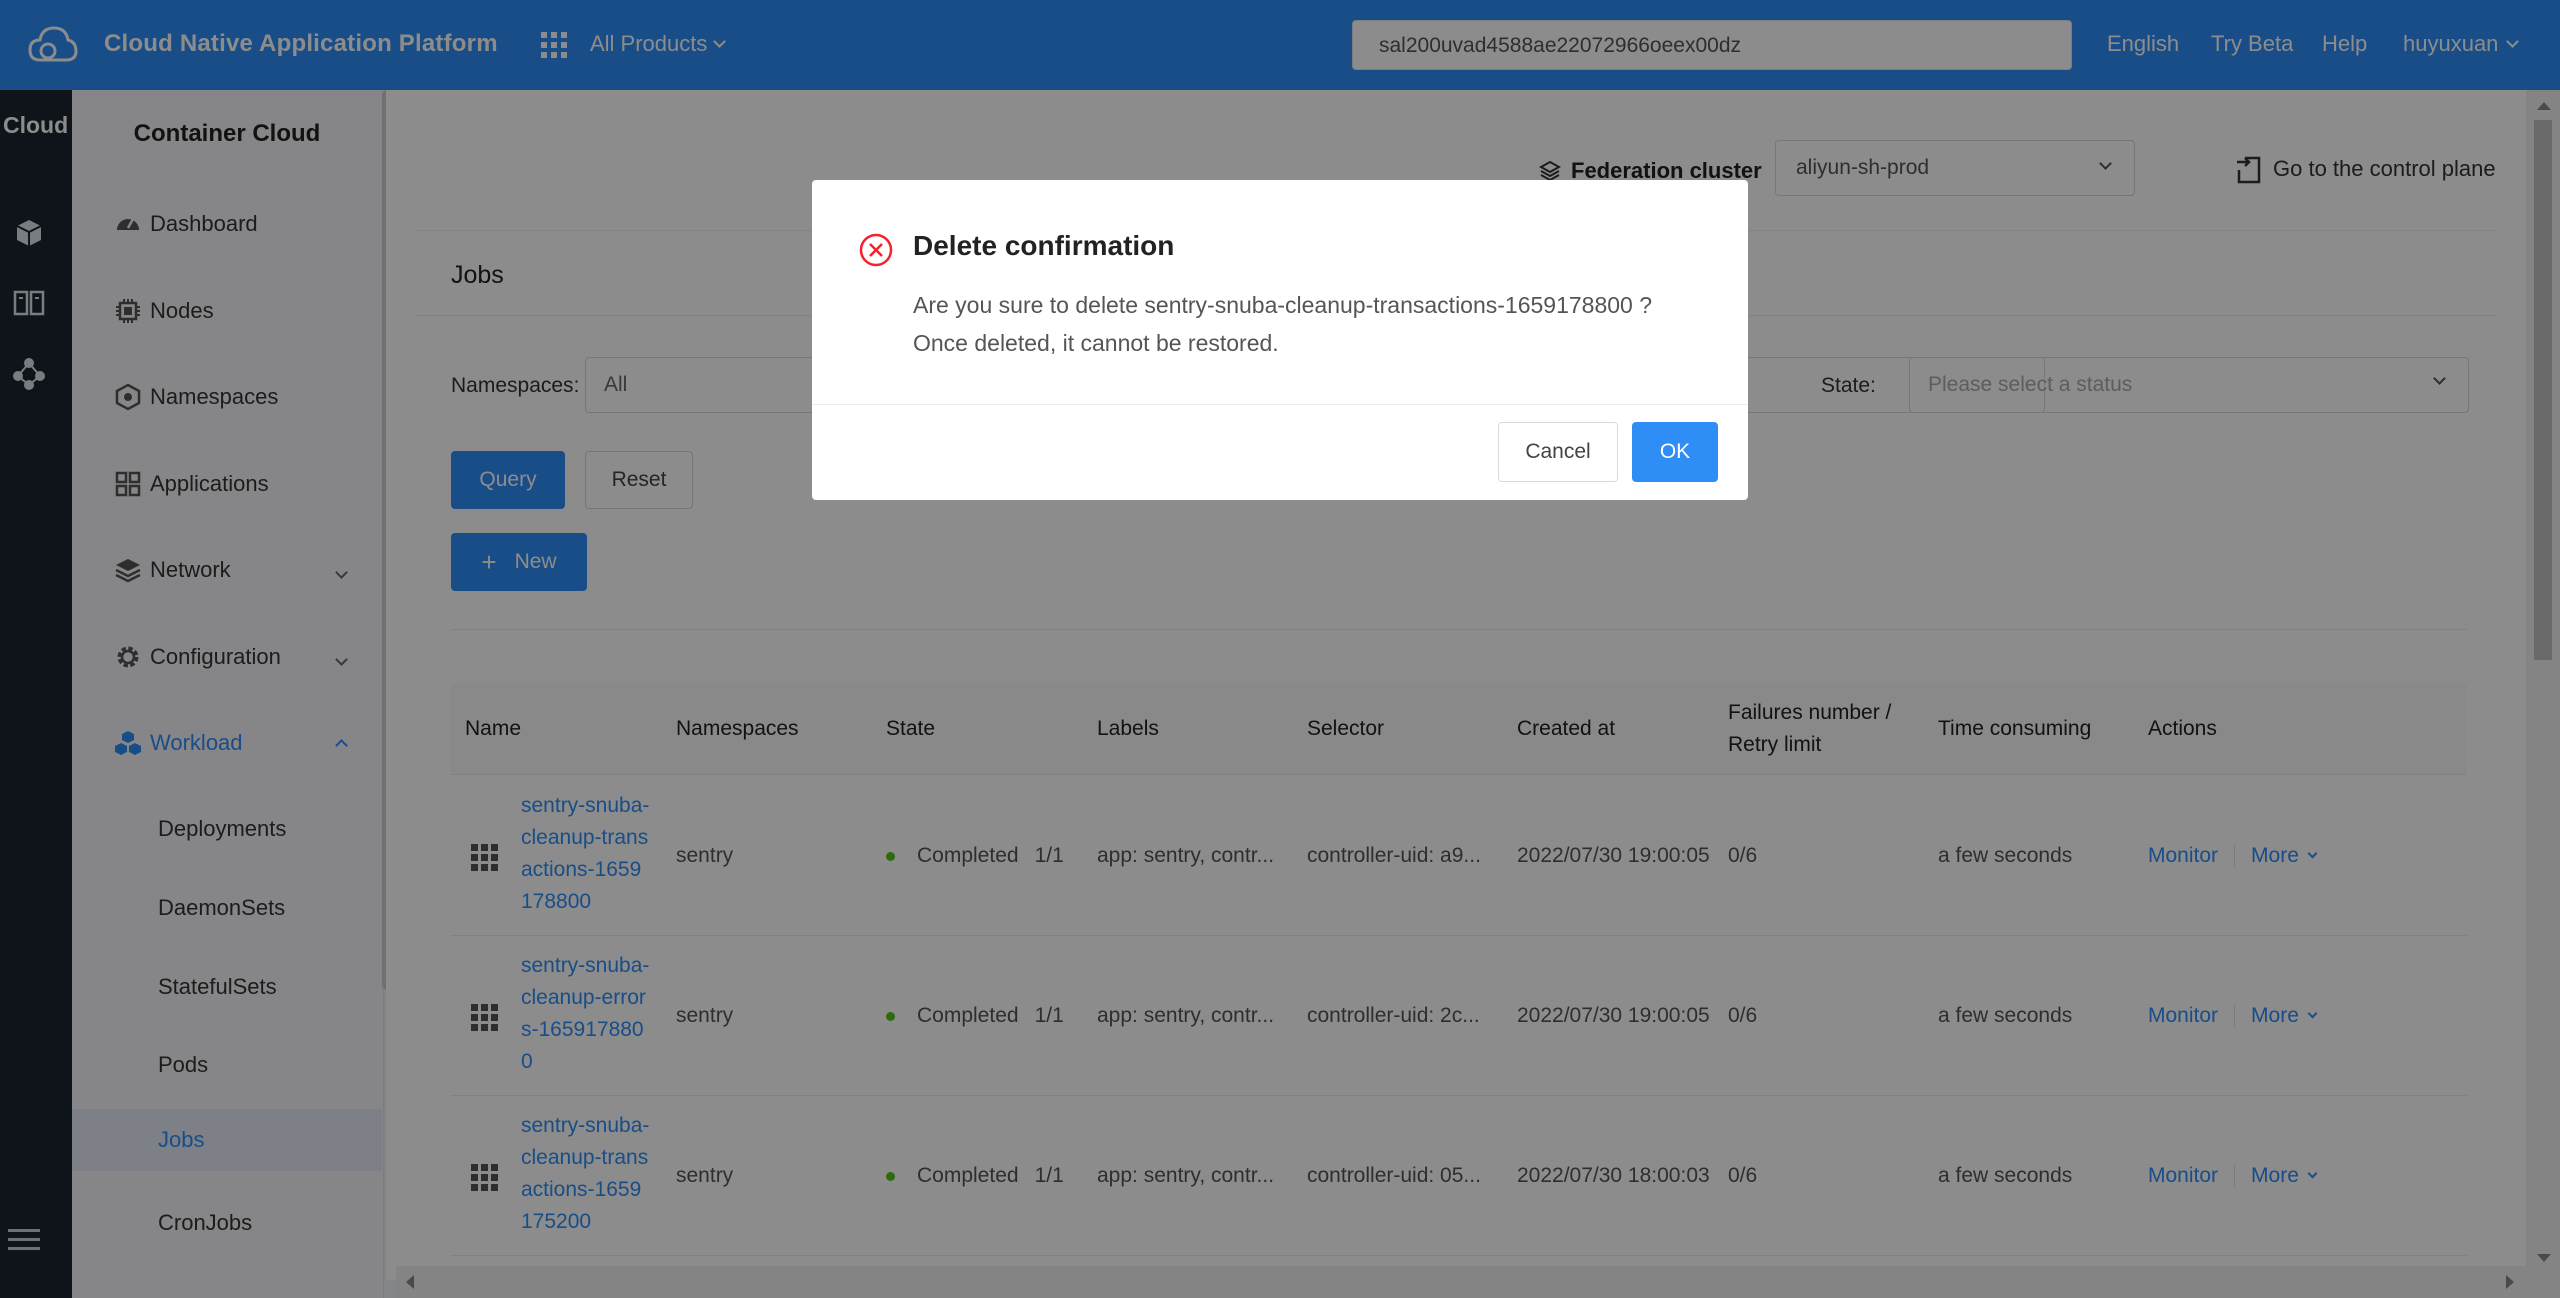 This screenshot has height=1298, width=2560. Describe the element at coordinates (1558, 452) in the screenshot. I see `cancel-button: Cancel` at that location.